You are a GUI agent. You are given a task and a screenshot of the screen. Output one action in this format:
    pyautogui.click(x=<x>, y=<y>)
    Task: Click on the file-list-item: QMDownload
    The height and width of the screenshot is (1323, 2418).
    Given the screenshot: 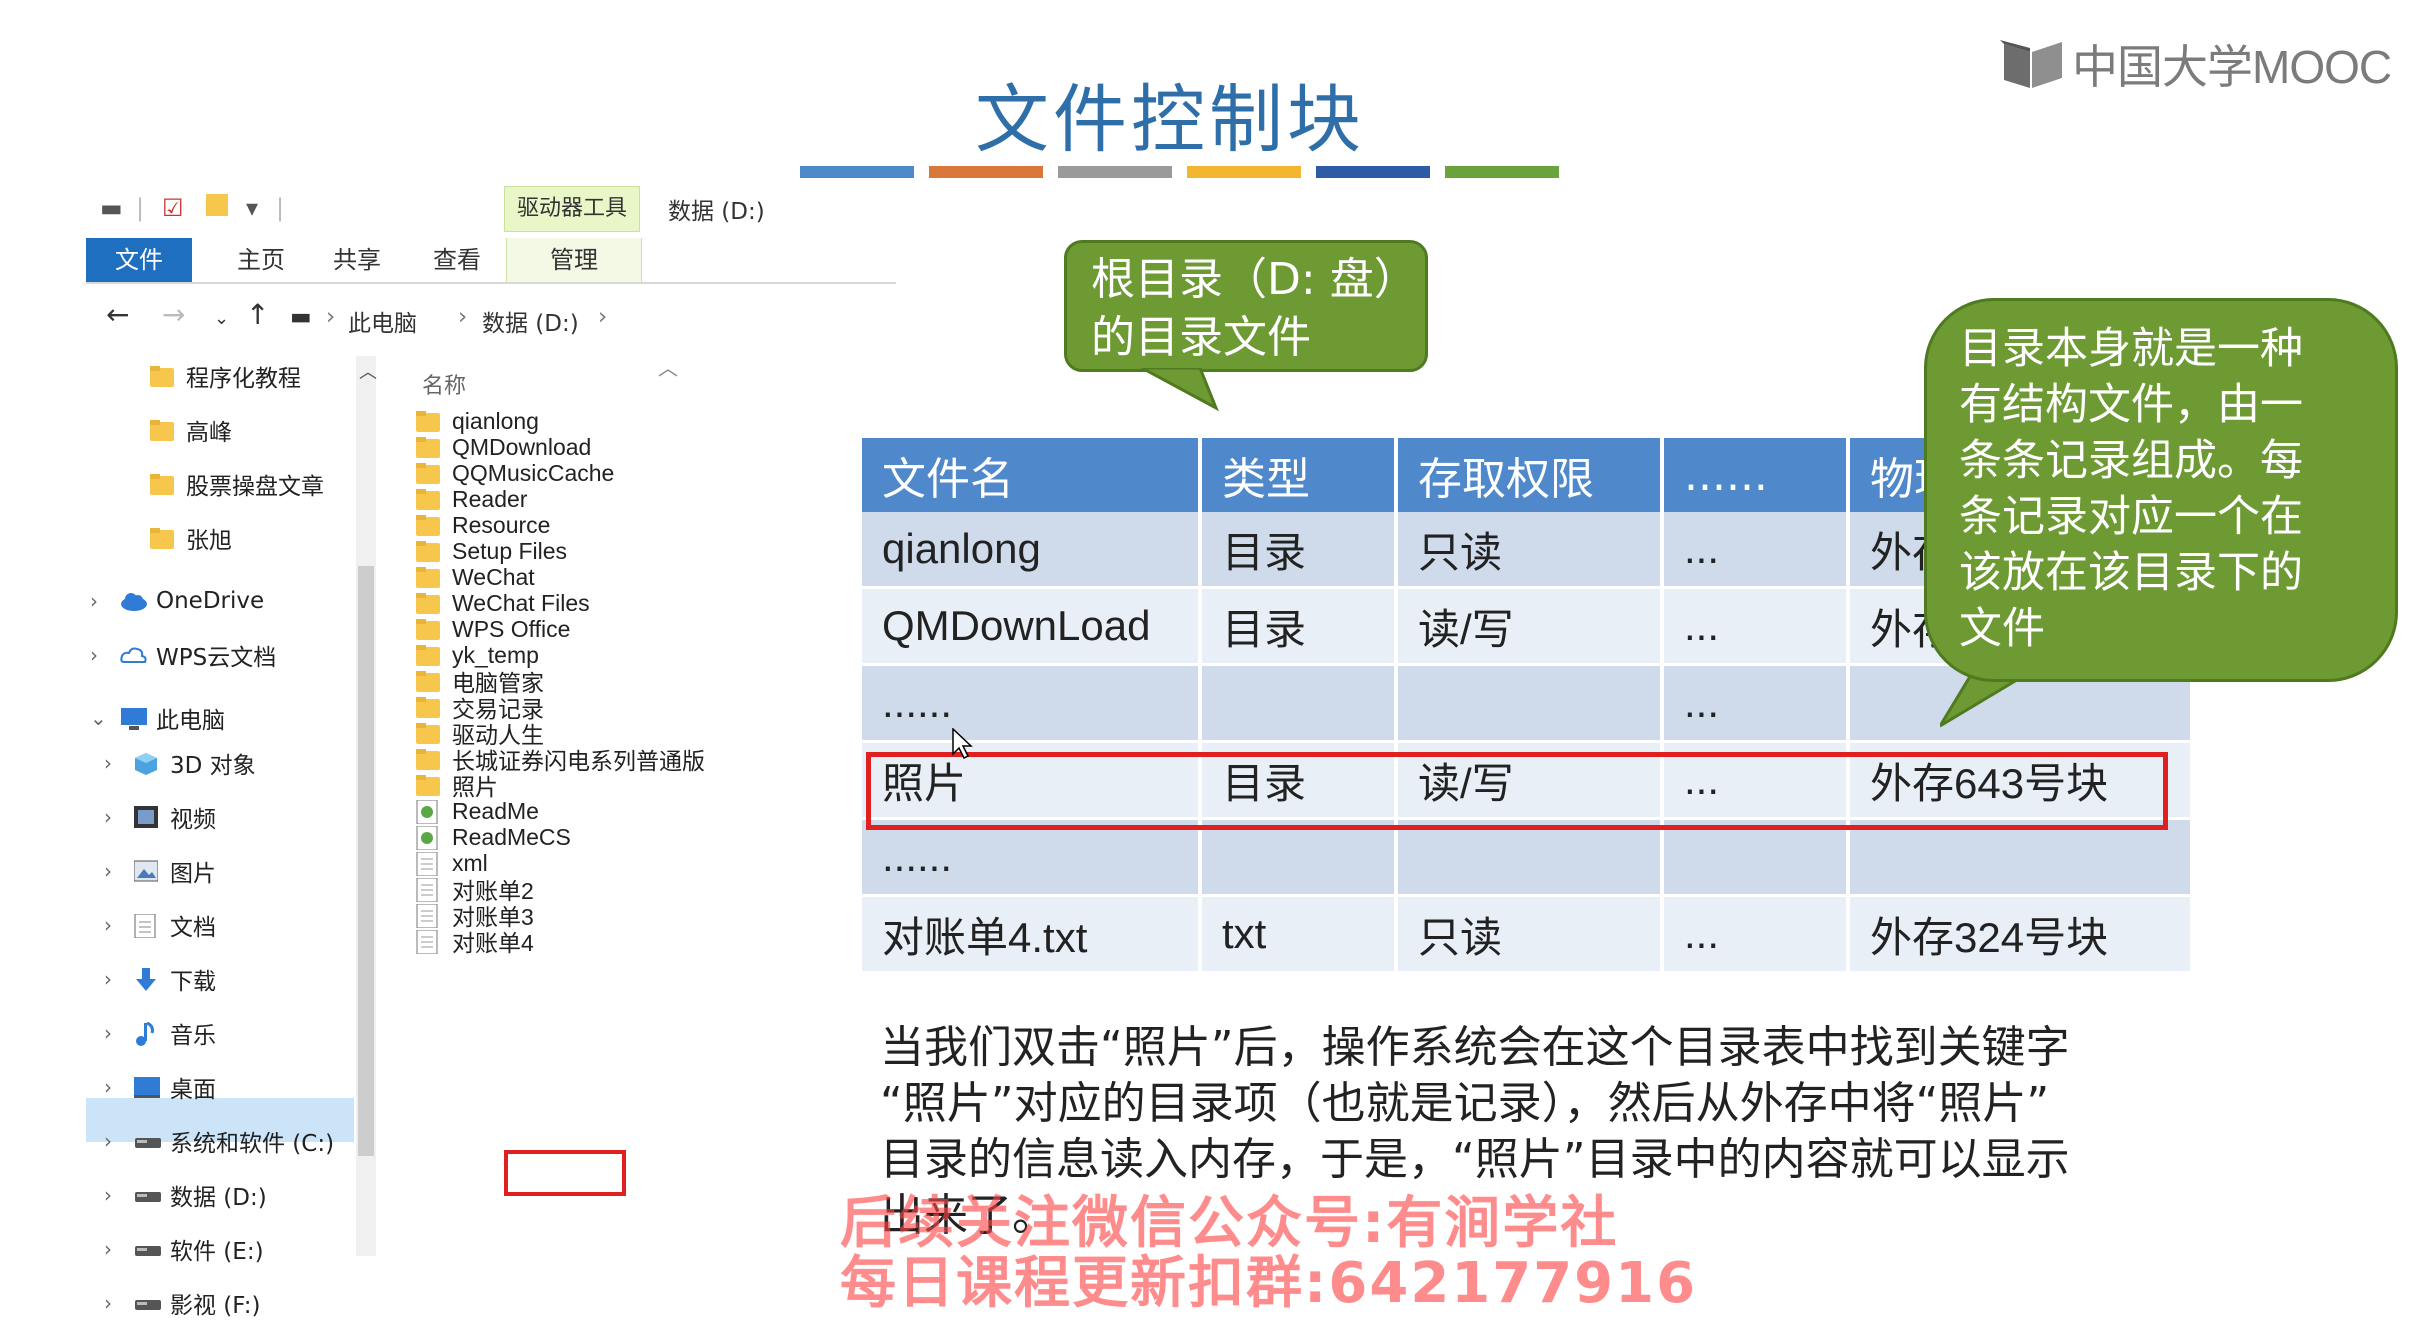 What is the action you would take?
    pyautogui.click(x=503, y=447)
    